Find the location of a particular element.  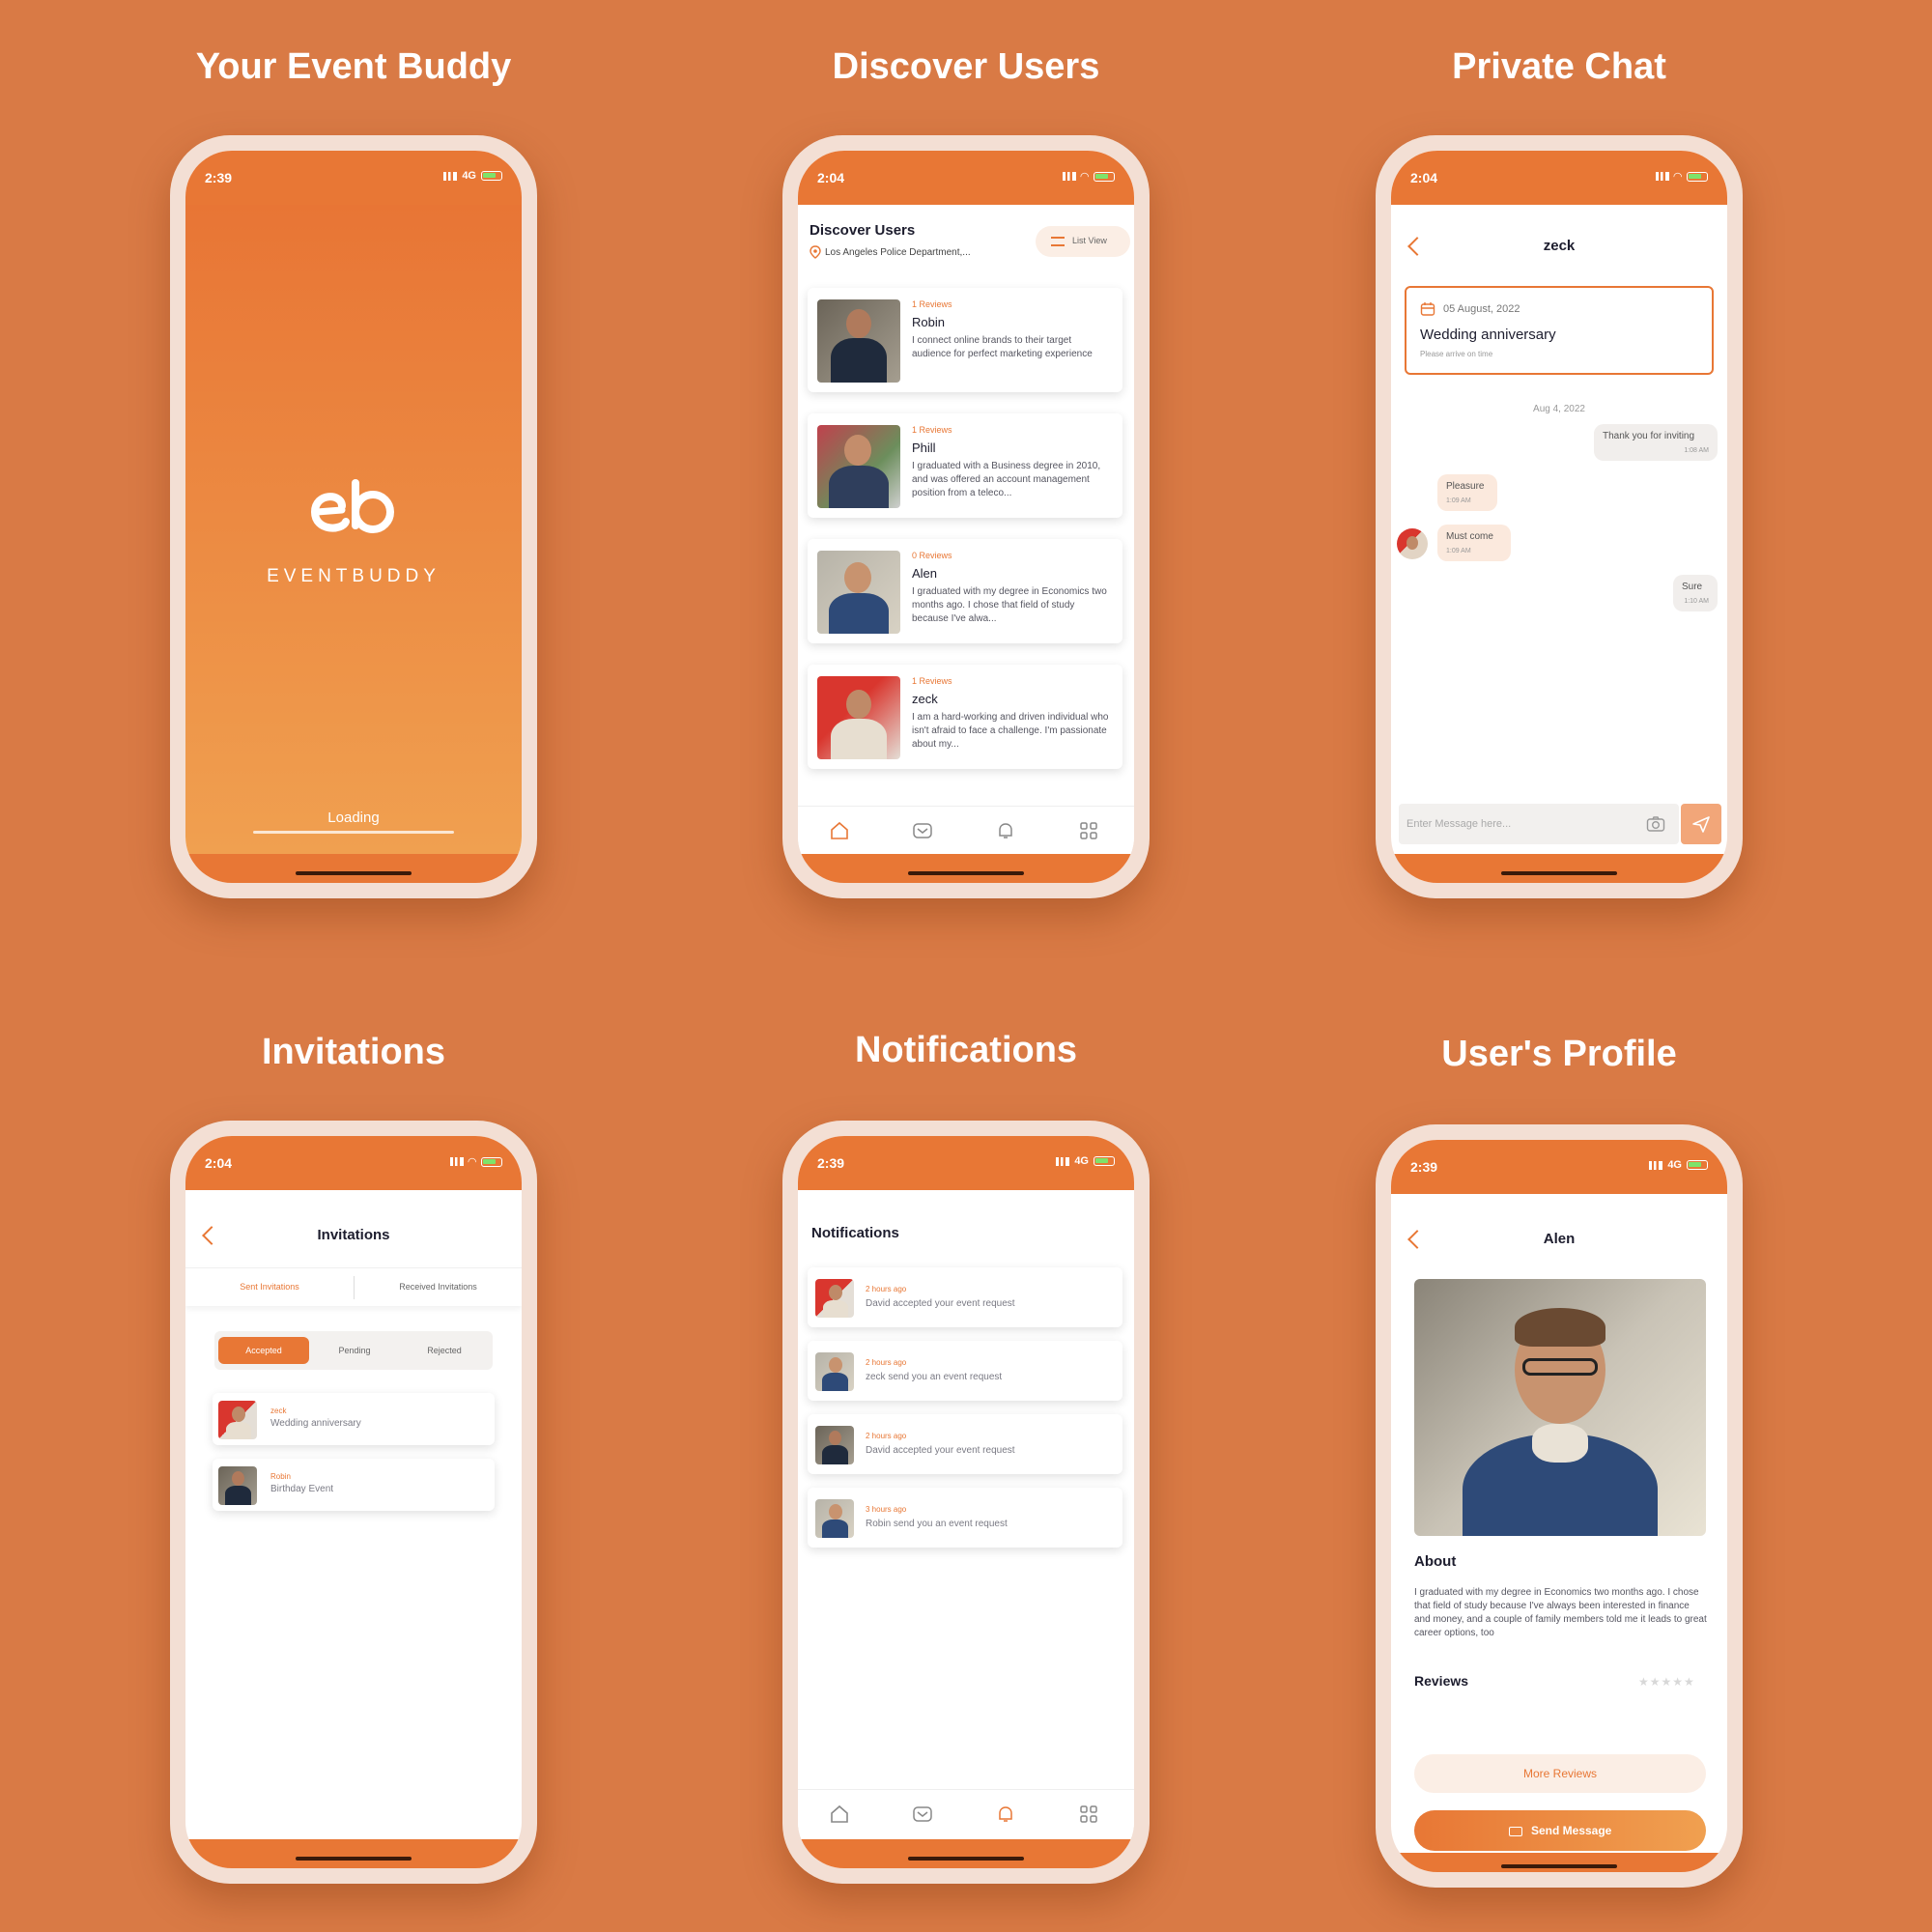

location-pin-icon is located at coordinates (815, 252).